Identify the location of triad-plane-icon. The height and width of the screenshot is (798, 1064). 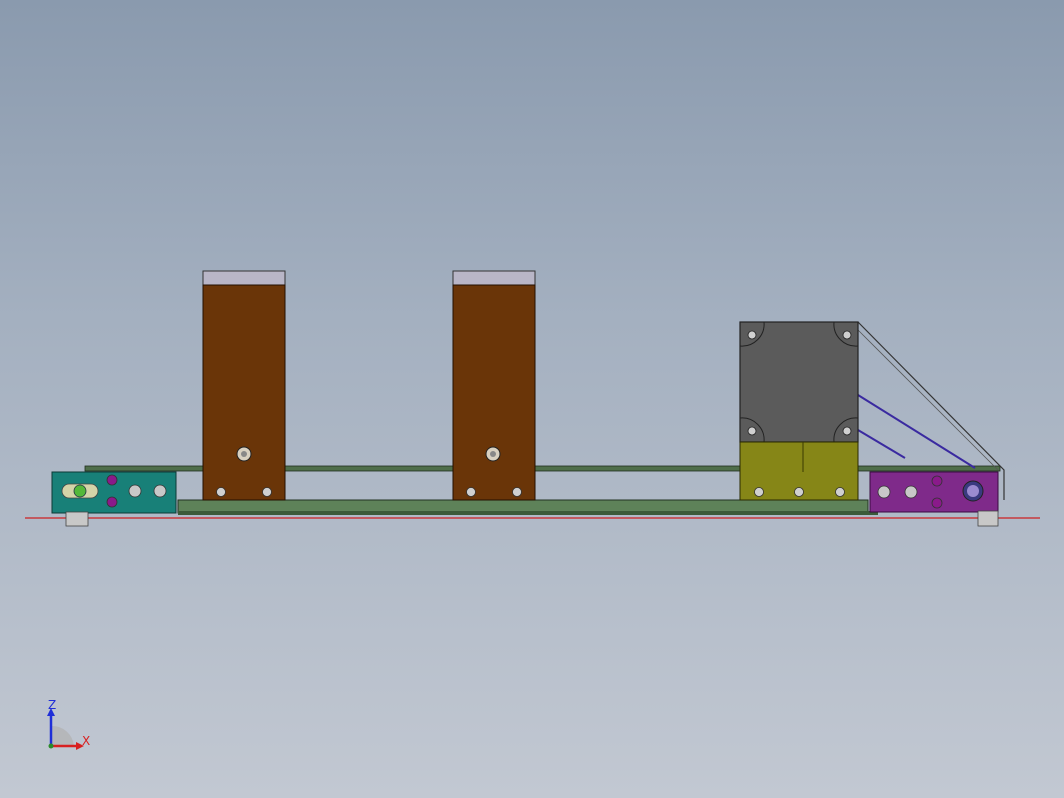
(62, 735).